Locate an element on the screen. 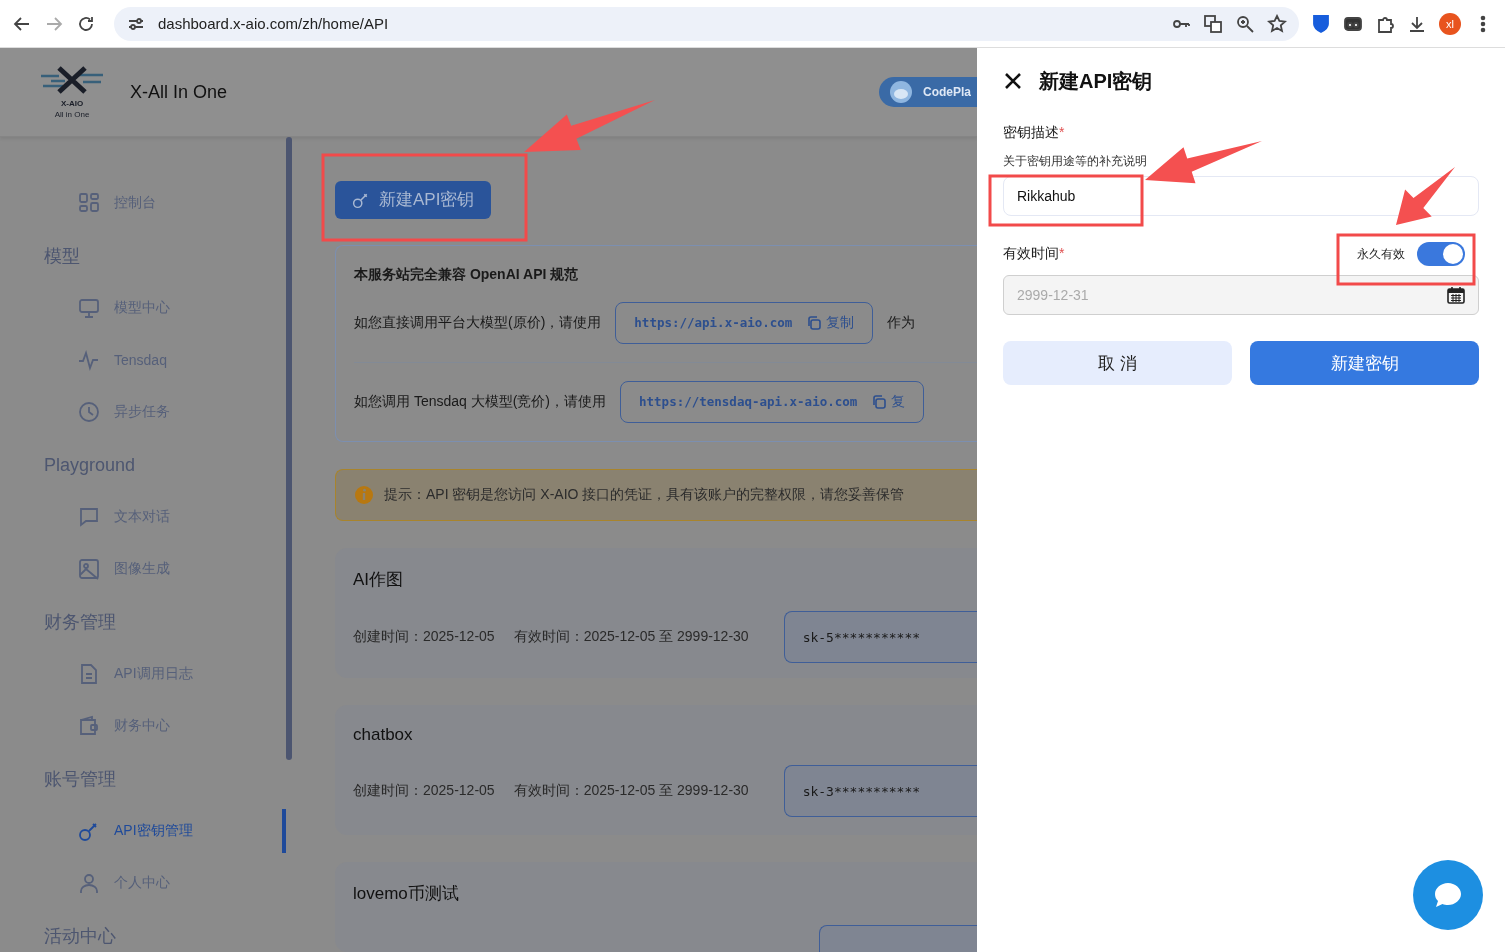 This screenshot has height=952, width=1505. api-key-value: sk-3*********** is located at coordinates (880, 791).